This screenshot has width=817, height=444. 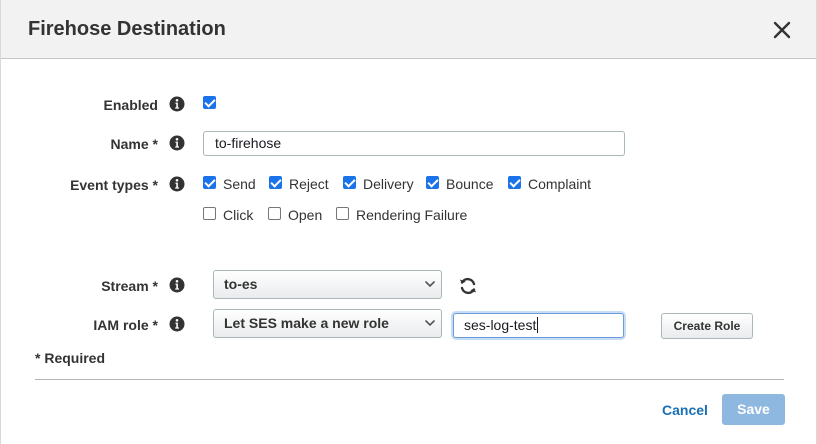 What do you see at coordinates (327, 284) in the screenshot?
I see `stream-select: to-es` at bounding box center [327, 284].